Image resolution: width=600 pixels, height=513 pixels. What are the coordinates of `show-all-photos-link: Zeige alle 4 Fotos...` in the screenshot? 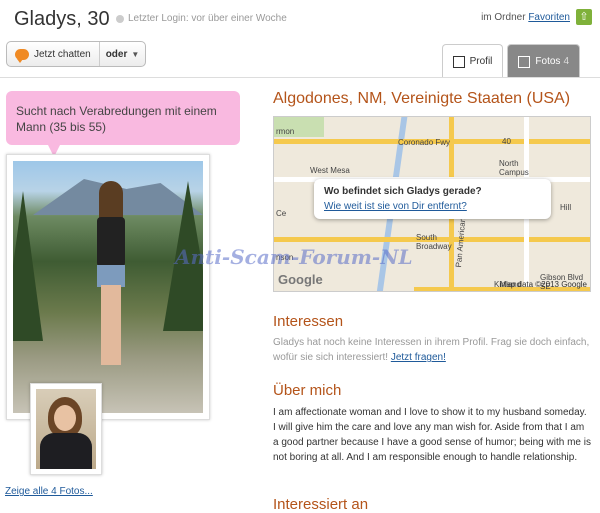 It's located at (49, 491).